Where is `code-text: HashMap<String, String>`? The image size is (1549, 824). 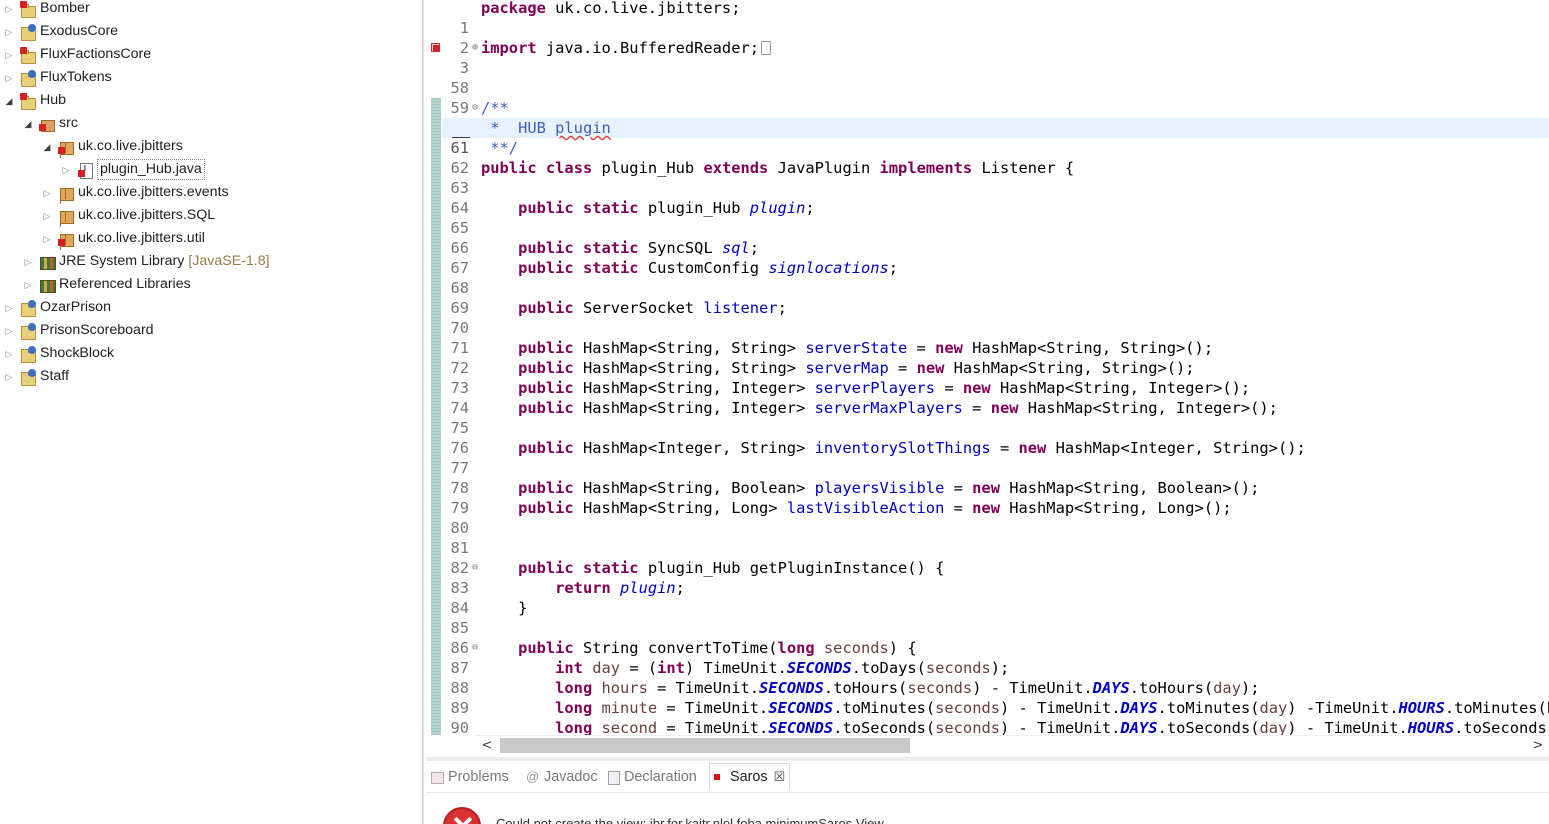 code-text: HashMap<String, String> is located at coordinates (689, 348).